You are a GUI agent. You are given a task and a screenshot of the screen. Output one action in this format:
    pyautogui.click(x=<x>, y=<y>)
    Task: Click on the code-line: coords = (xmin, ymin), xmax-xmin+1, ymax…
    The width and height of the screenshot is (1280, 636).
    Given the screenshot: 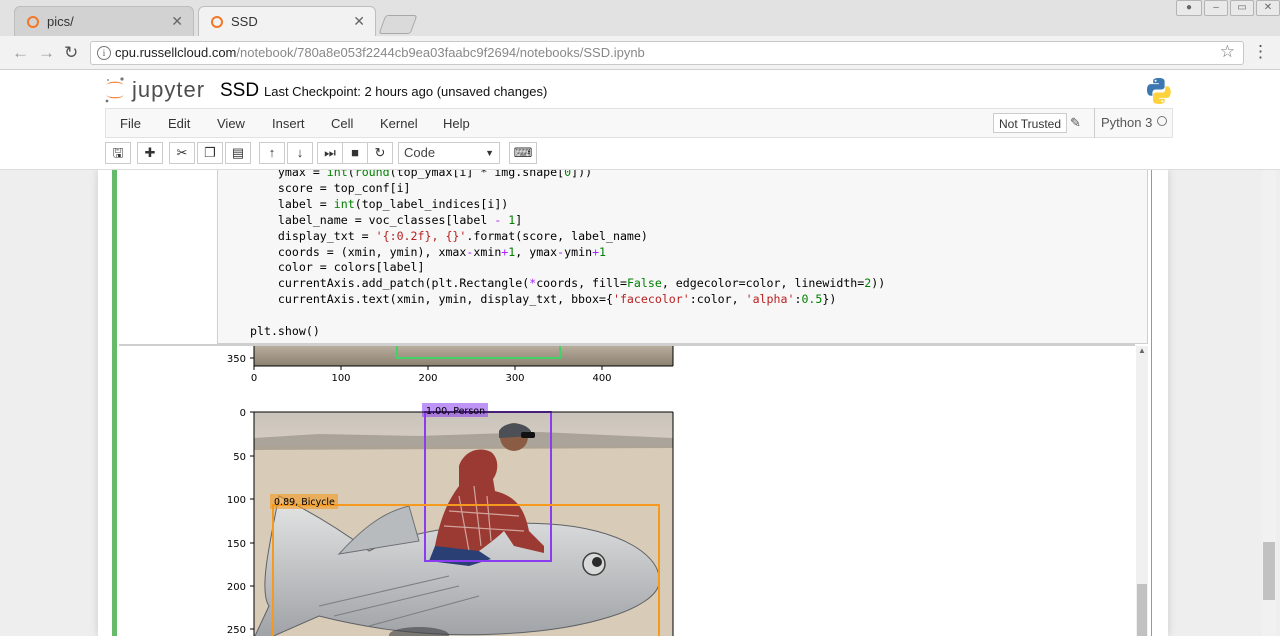 What is the action you would take?
    pyautogui.click(x=428, y=251)
    